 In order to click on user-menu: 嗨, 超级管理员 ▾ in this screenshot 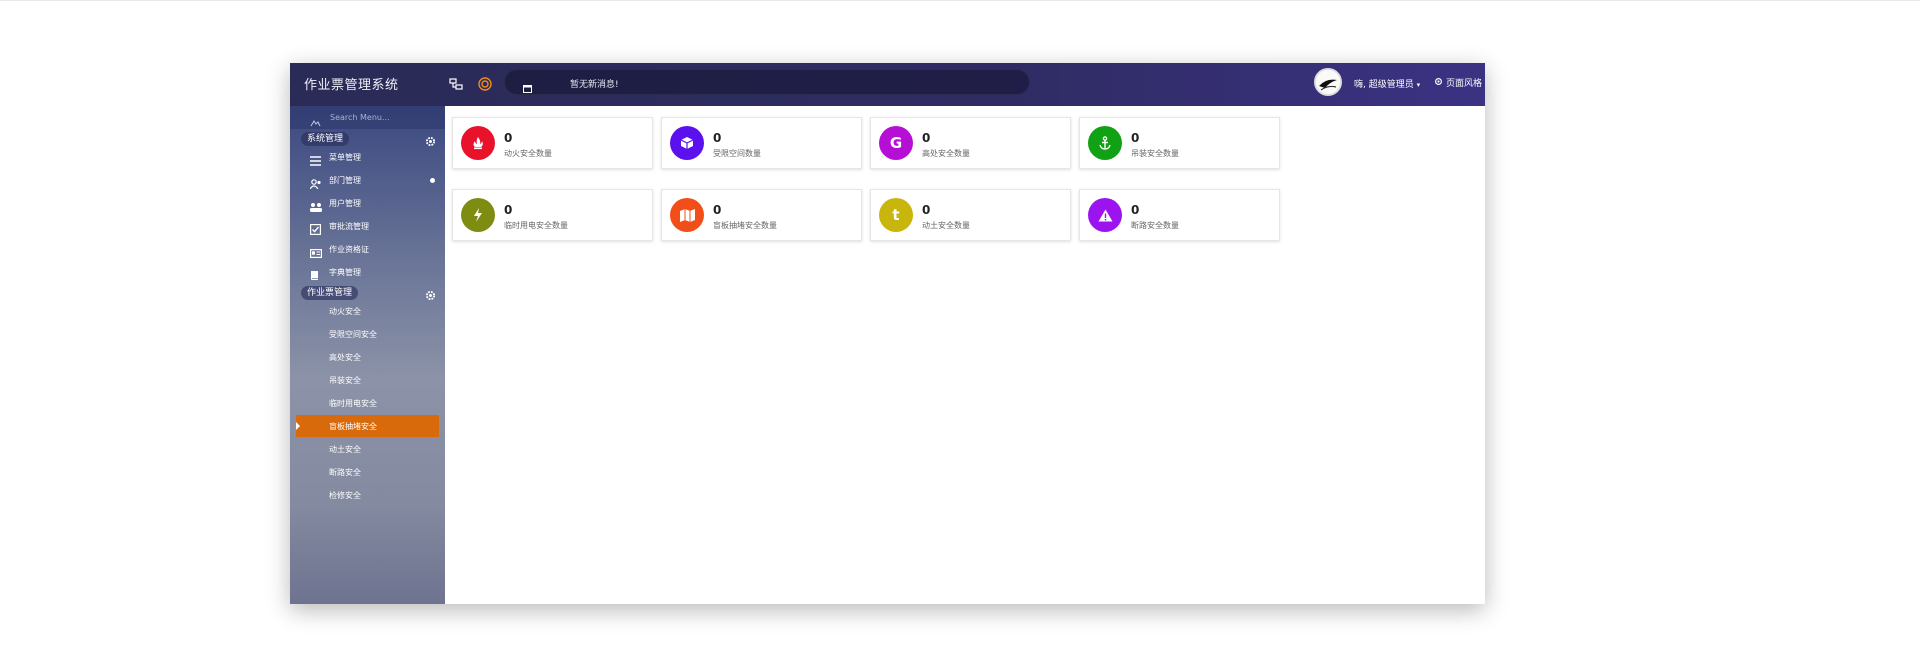, I will do `click(1387, 83)`.